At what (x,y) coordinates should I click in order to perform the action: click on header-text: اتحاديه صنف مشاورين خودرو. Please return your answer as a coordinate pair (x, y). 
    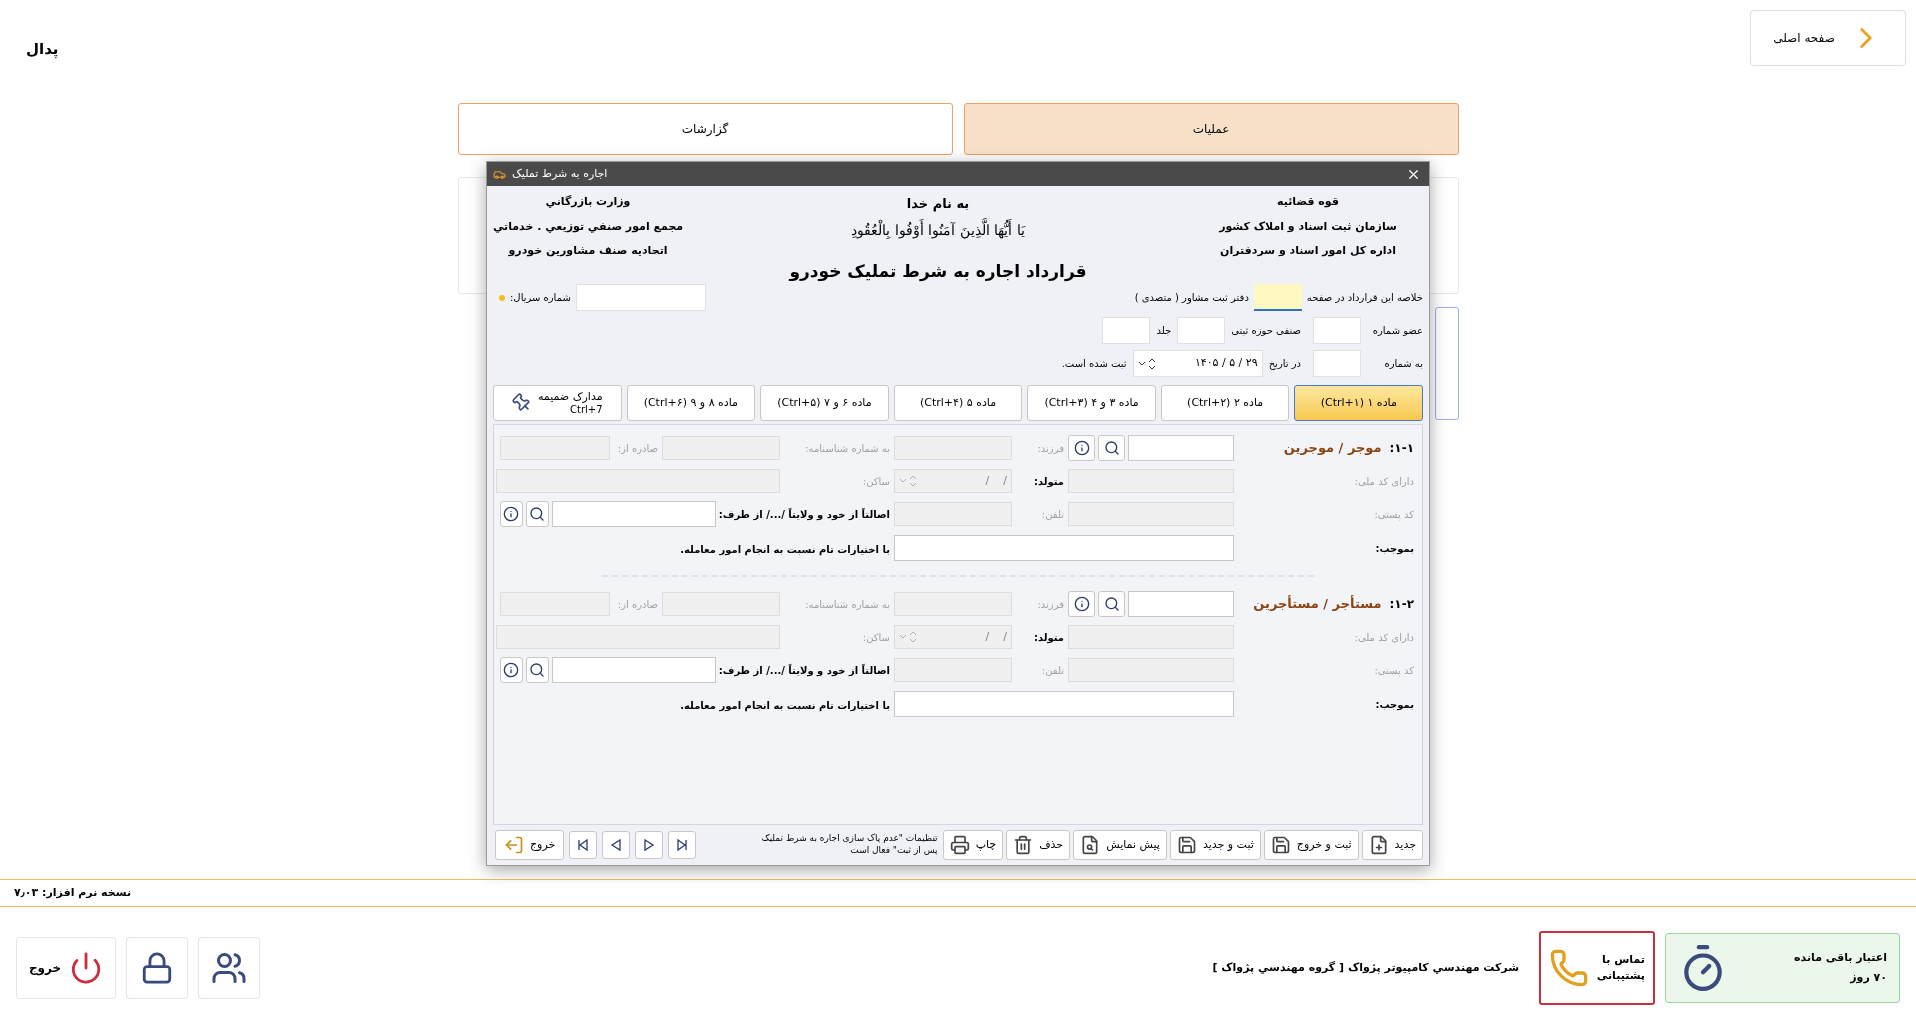
    Looking at the image, I should click on (588, 251).